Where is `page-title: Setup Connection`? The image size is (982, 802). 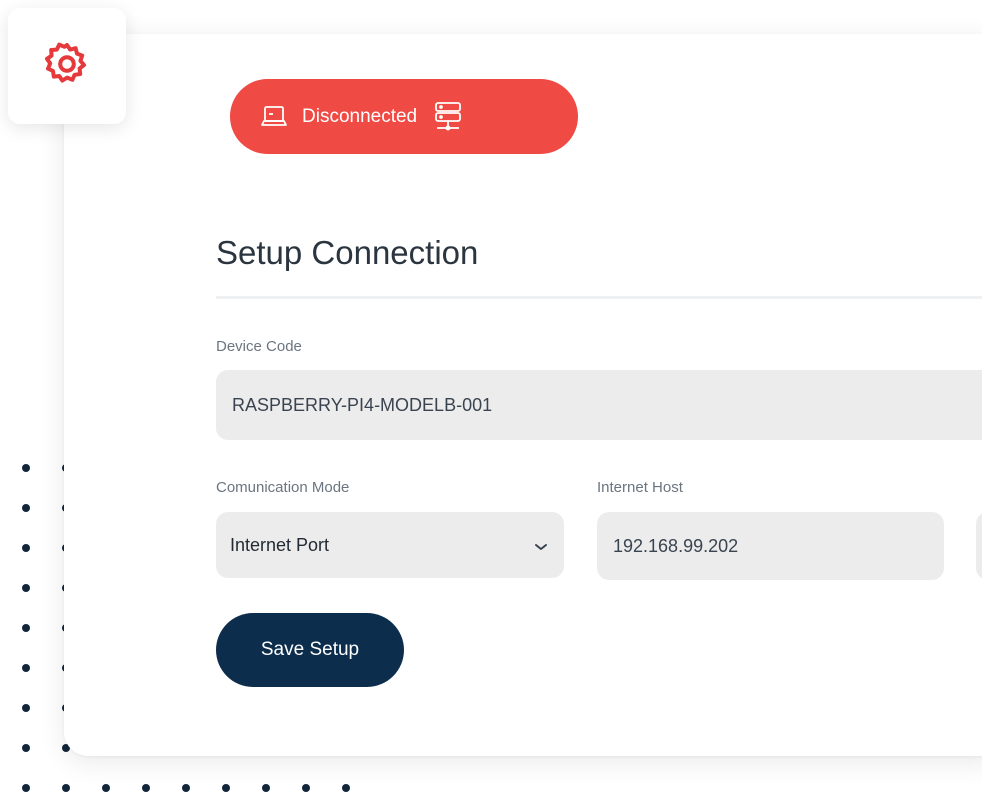
page-title: Setup Connection is located at coordinates (347, 252).